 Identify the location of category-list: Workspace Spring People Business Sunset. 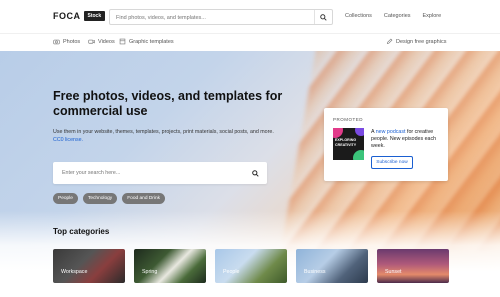
(251, 266).